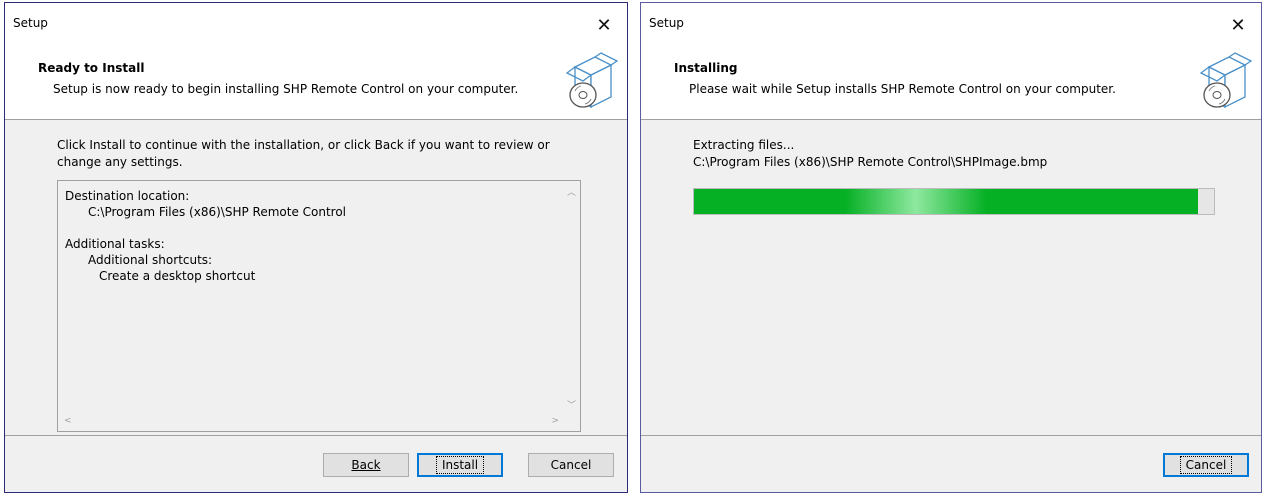 The width and height of the screenshot is (1263, 495). Describe the element at coordinates (127, 196) in the screenshot. I see `destination-label: Destination location:` at that location.